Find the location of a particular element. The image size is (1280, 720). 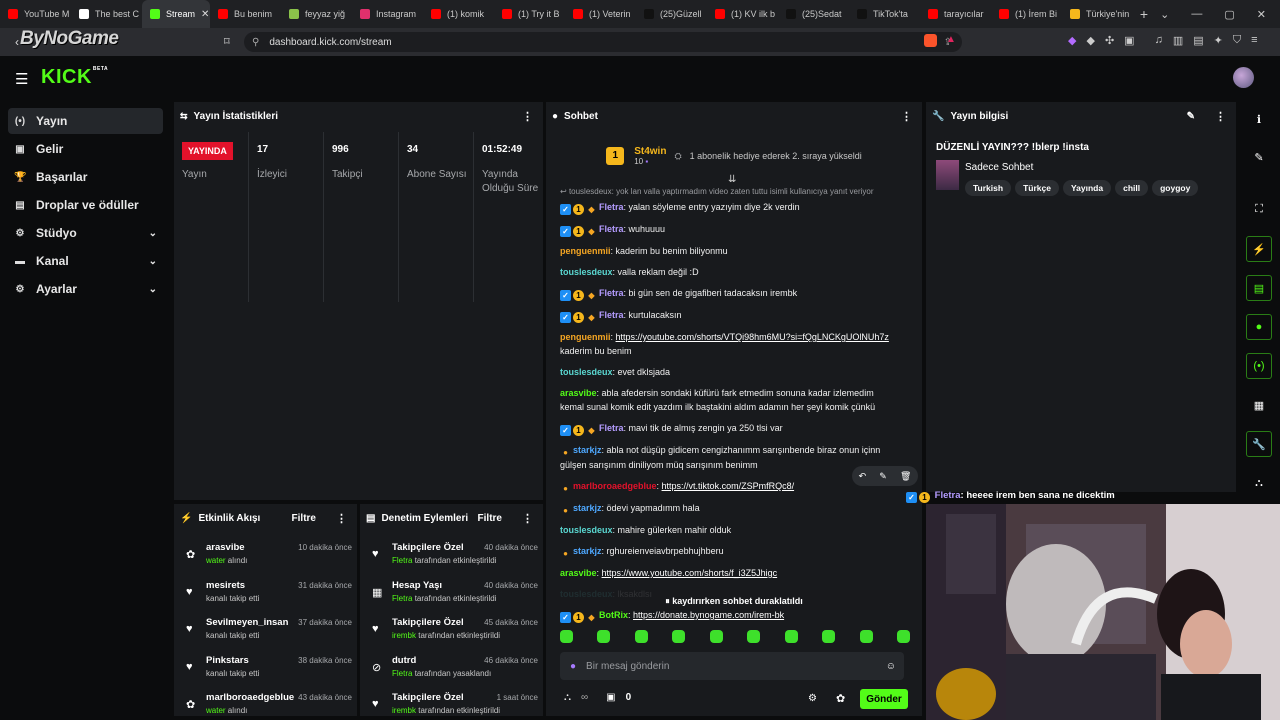

mic-icon: ● is located at coordinates (573, 666).